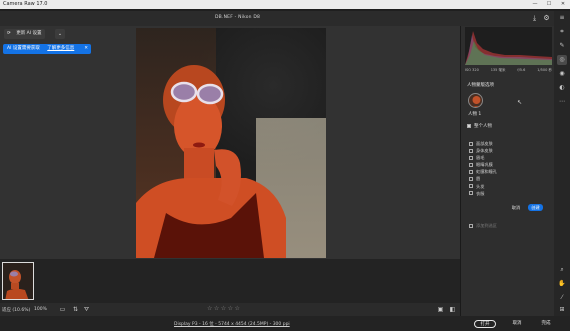 The width and height of the screenshot is (570, 331). What do you see at coordinates (9, 33) in the screenshot?
I see `refresh-icon: ⟳` at bounding box center [9, 33].